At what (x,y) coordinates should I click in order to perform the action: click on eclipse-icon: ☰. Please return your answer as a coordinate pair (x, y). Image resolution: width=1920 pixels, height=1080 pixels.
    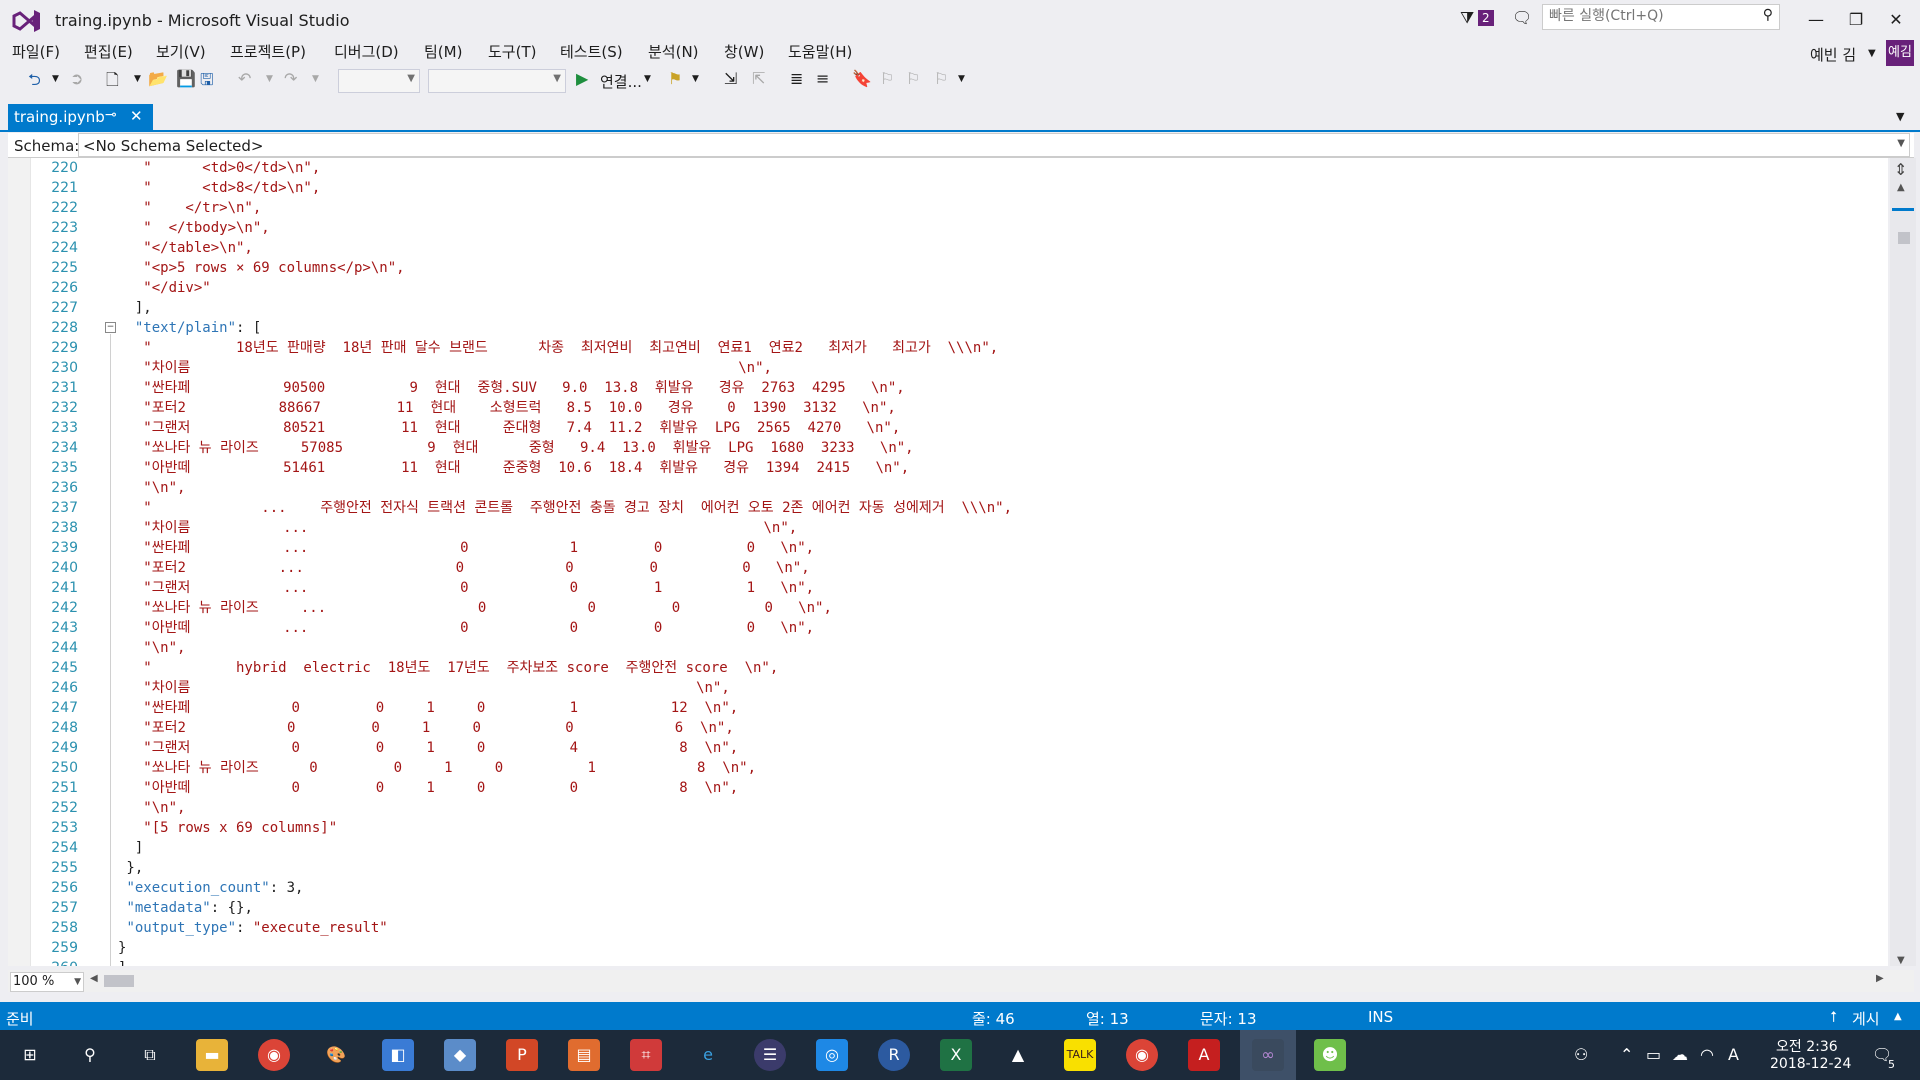
    Looking at the image, I should click on (770, 1055).